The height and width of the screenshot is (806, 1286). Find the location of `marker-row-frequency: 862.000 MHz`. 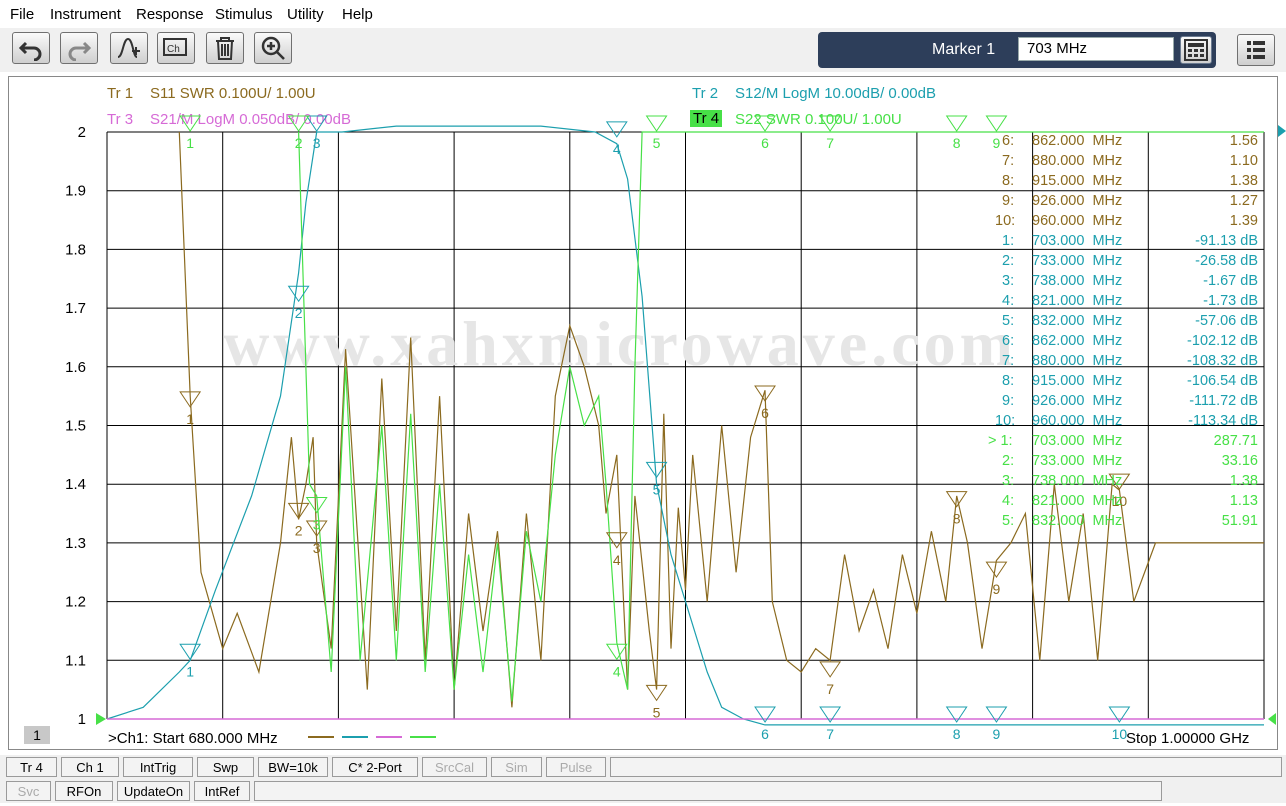

marker-row-frequency: 862.000 MHz is located at coordinates (1077, 341).